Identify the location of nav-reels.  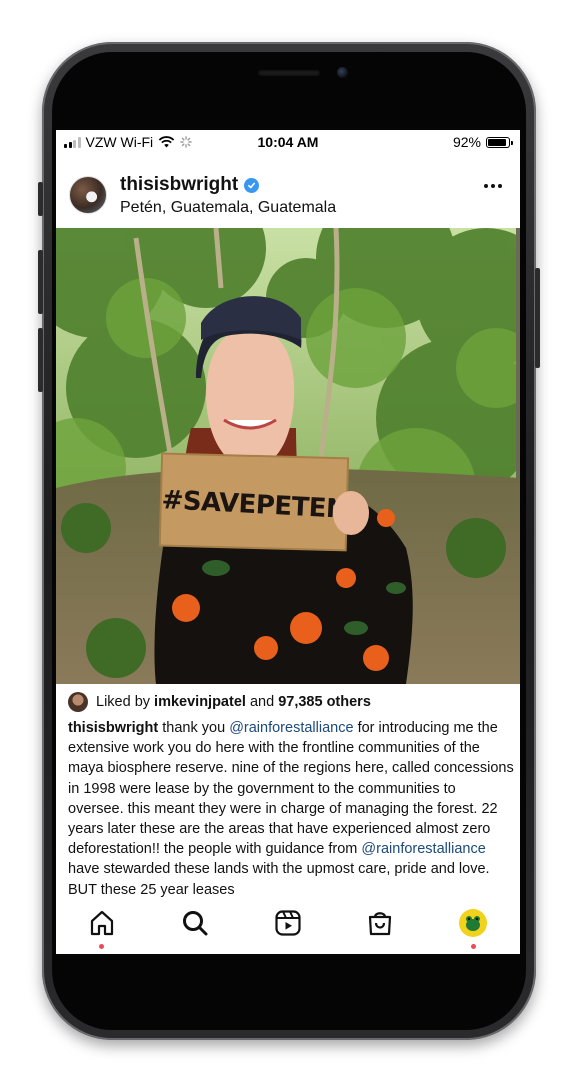
(288, 923).